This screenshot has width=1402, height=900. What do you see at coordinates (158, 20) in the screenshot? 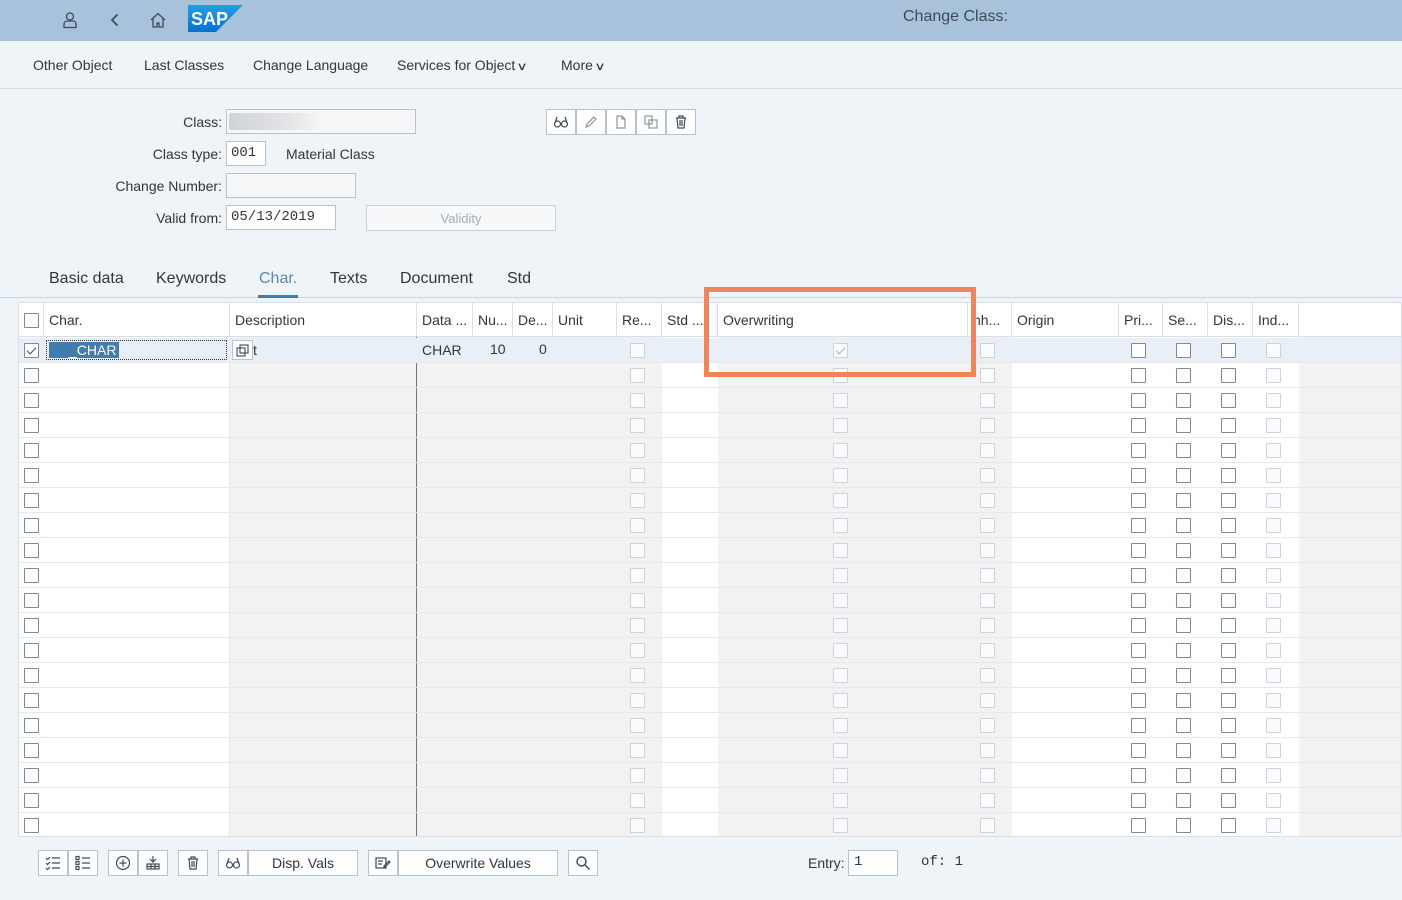
I see `home-icon` at bounding box center [158, 20].